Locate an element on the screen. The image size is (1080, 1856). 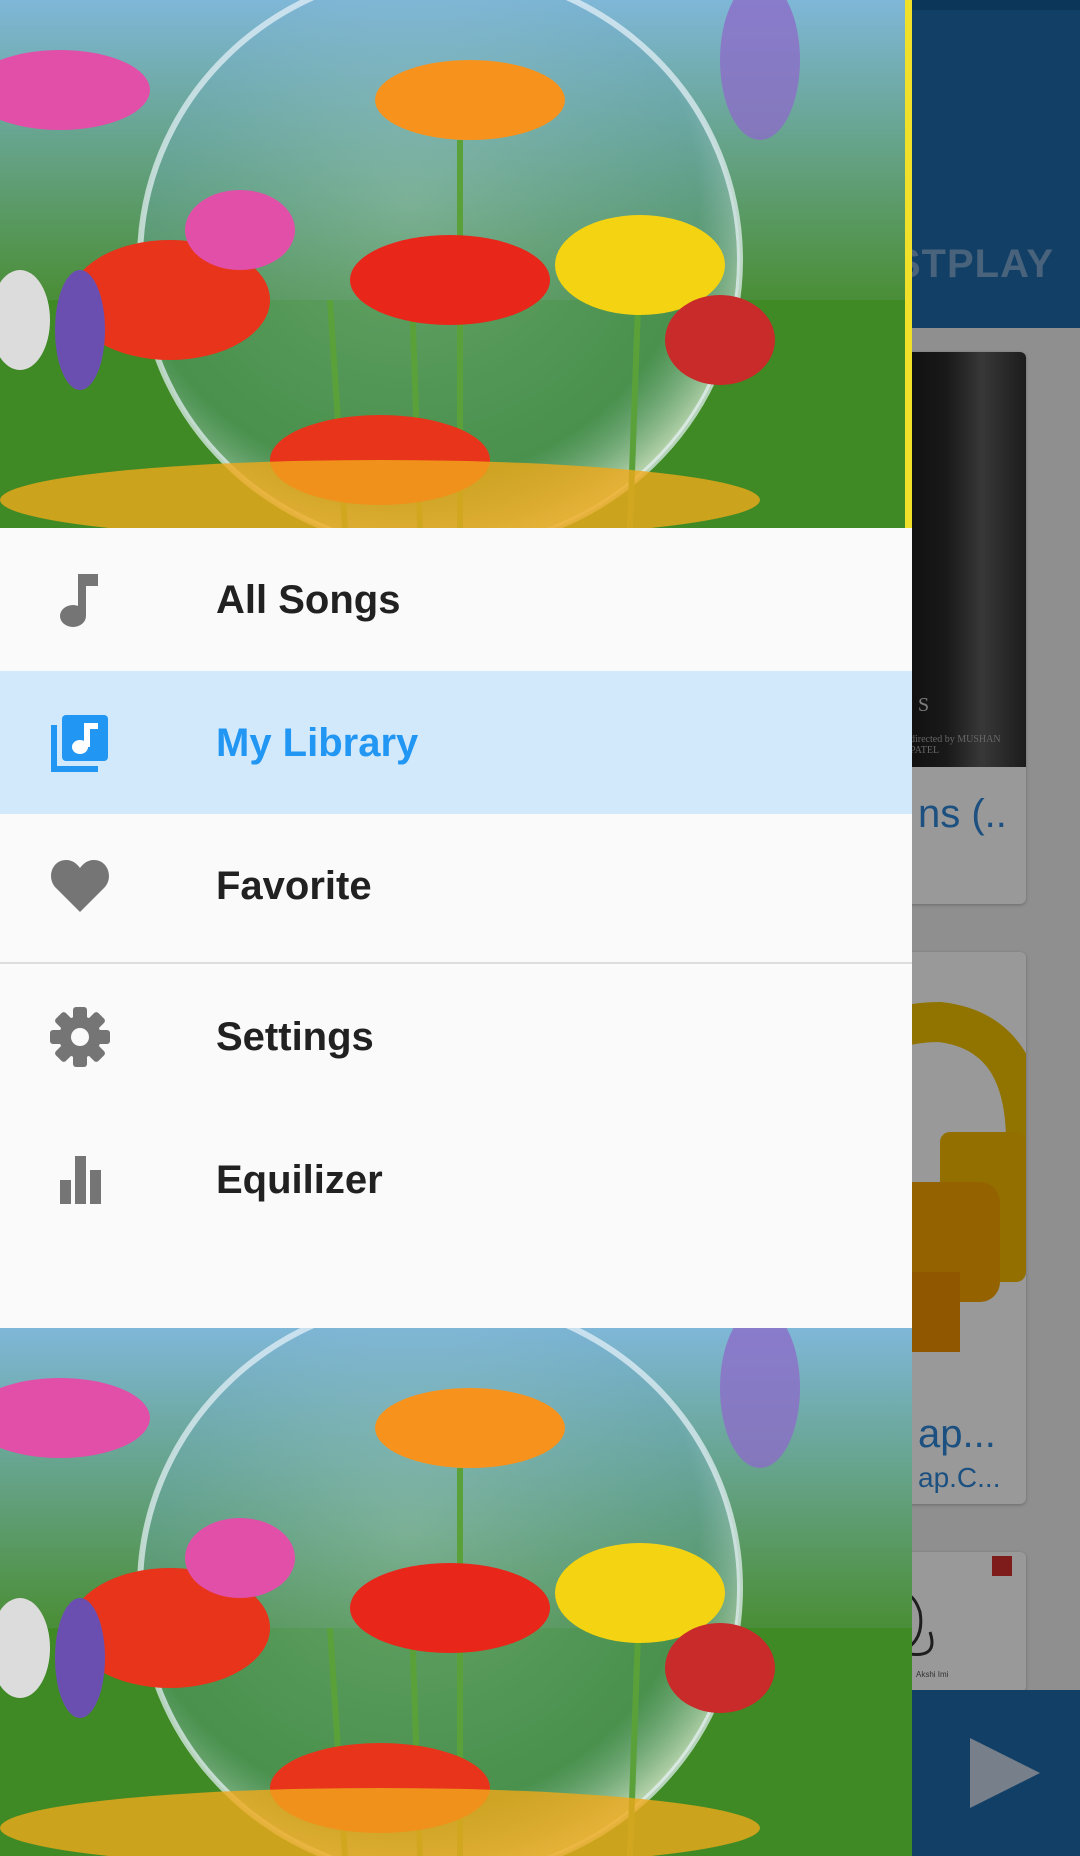
menu-item-label: Settings is located at coordinates (295, 1037).